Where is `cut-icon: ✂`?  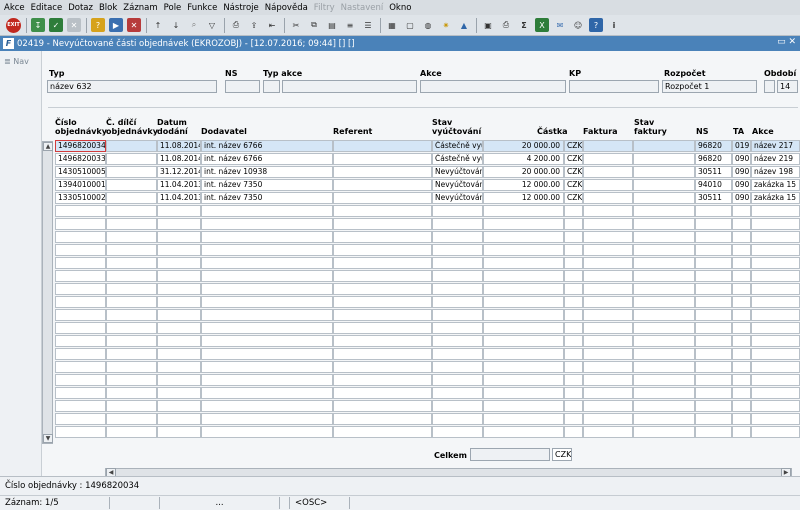
cut-icon: ✂ is located at coordinates (296, 25).